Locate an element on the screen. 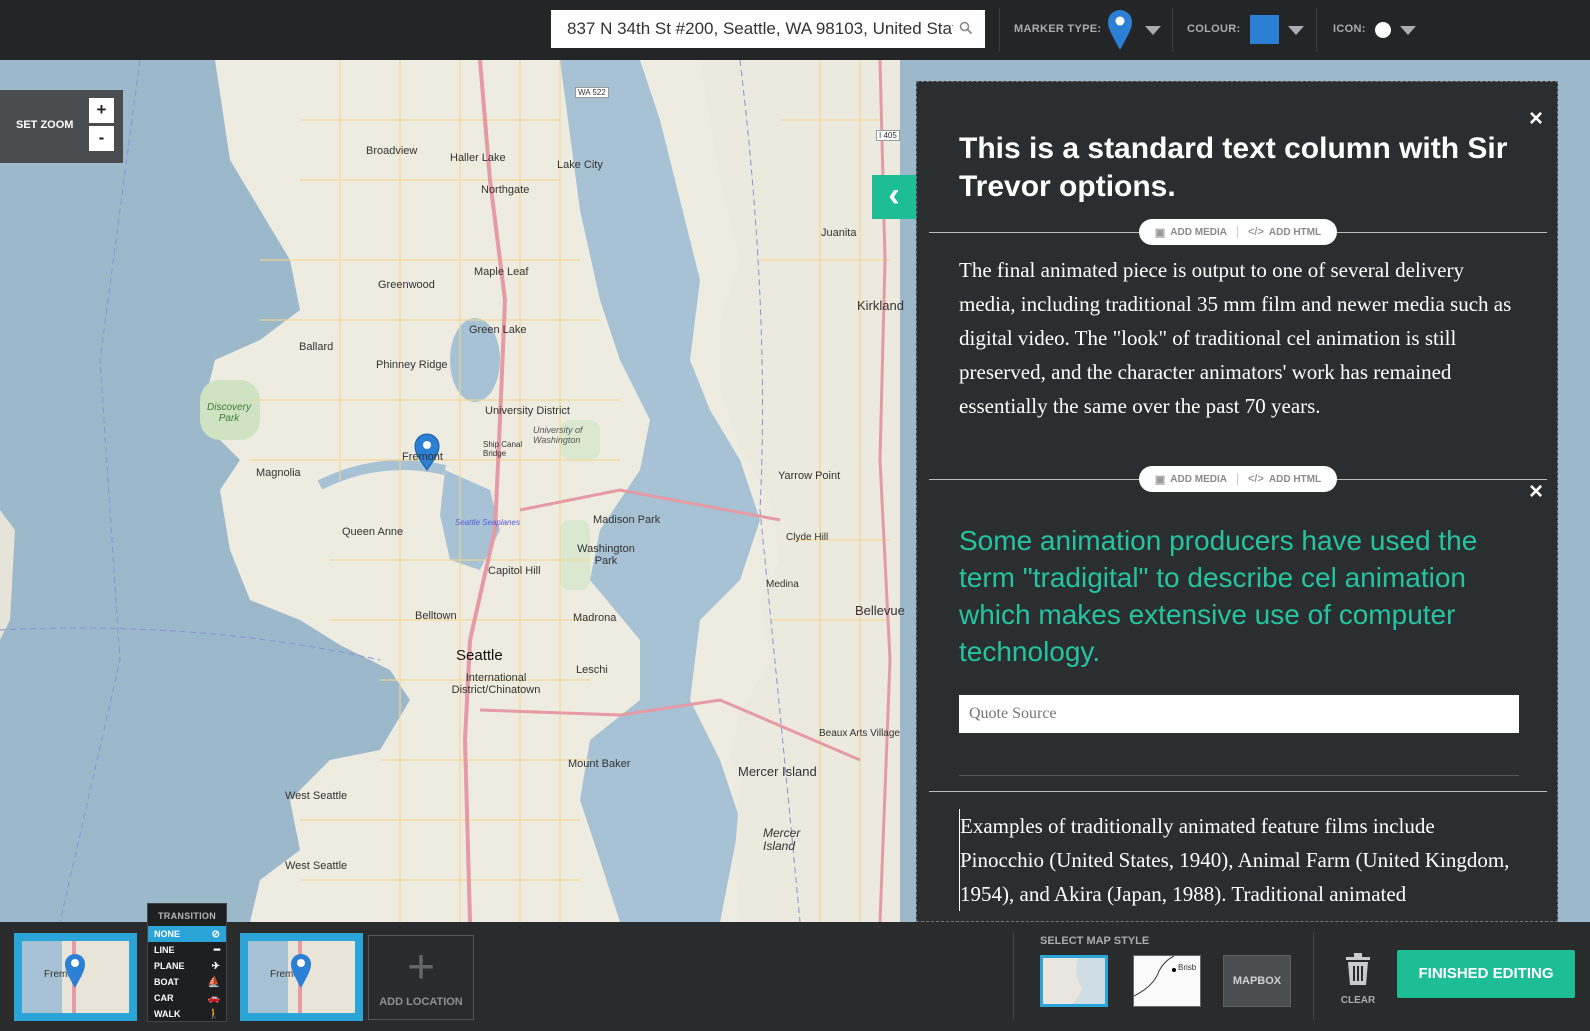  top-toolbar: MARKER TYPE: COLOUR: ICON: is located at coordinates (795, 30).